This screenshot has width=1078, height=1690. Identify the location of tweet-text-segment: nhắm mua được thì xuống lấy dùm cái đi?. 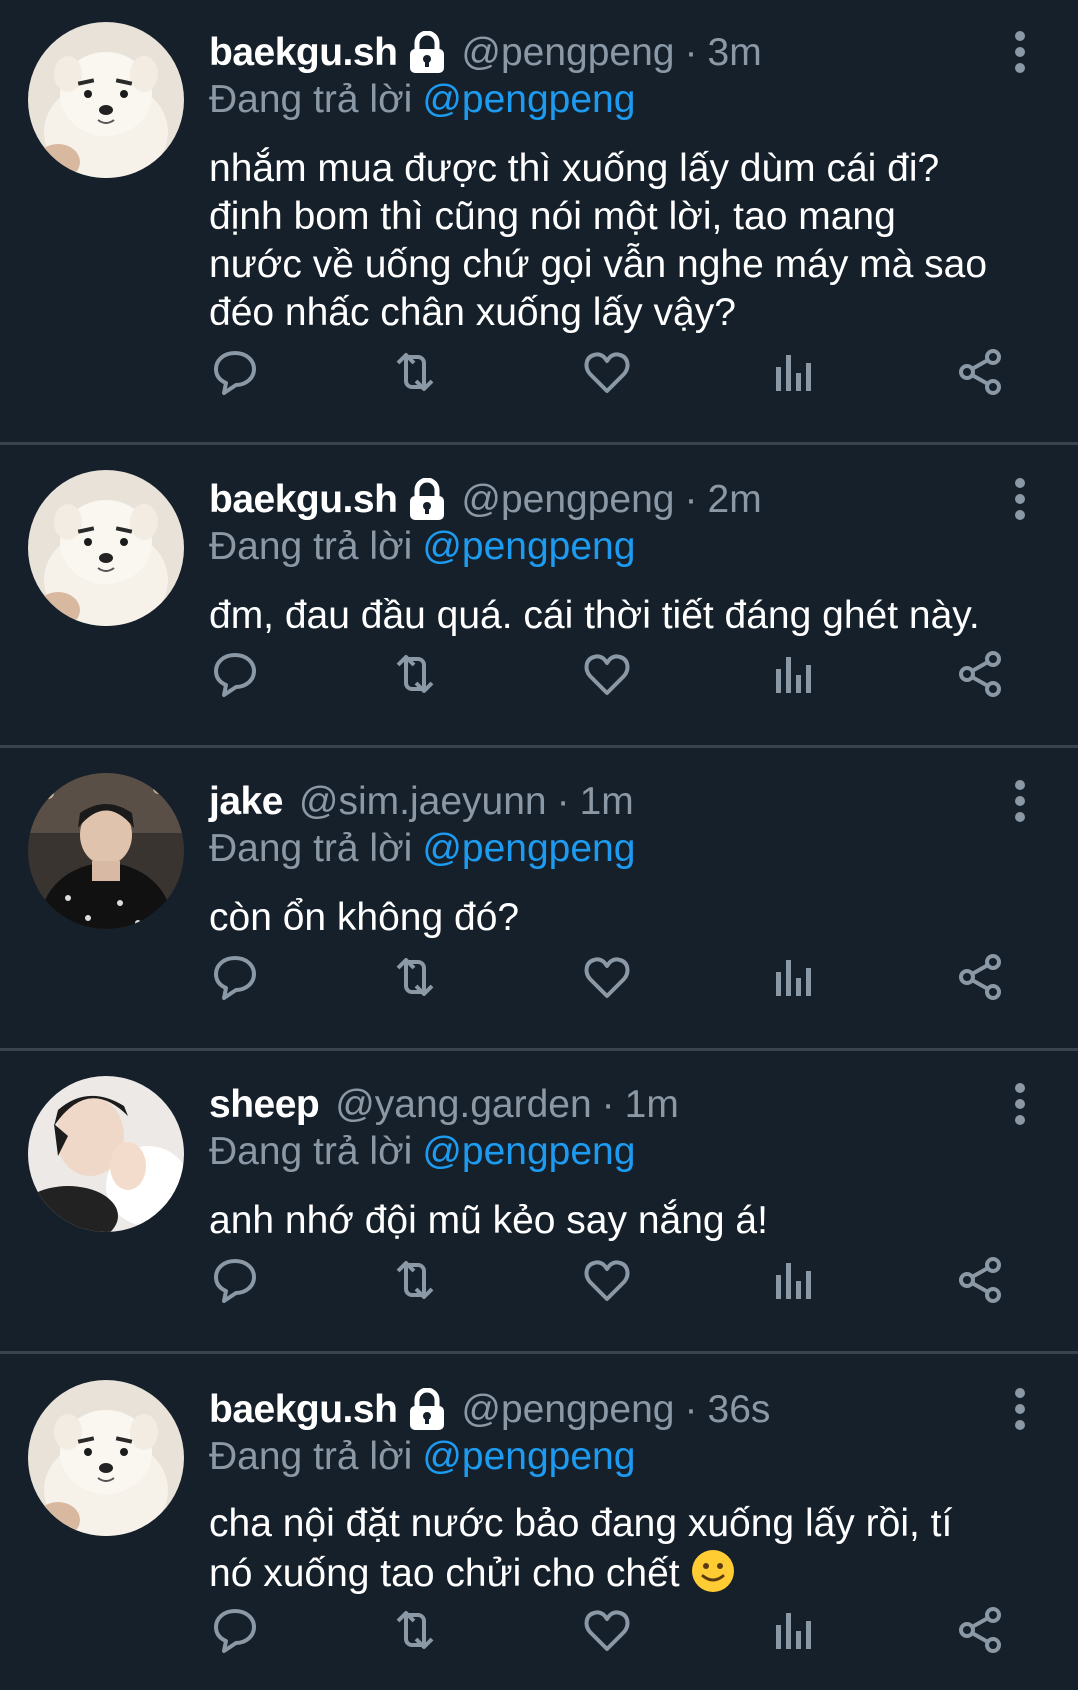
(574, 168).